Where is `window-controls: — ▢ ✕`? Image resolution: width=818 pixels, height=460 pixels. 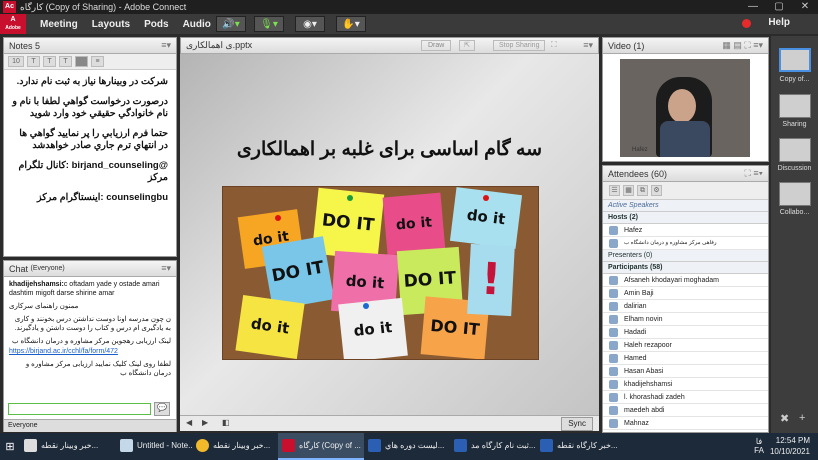 window-controls: — ▢ ✕ is located at coordinates (779, 7).